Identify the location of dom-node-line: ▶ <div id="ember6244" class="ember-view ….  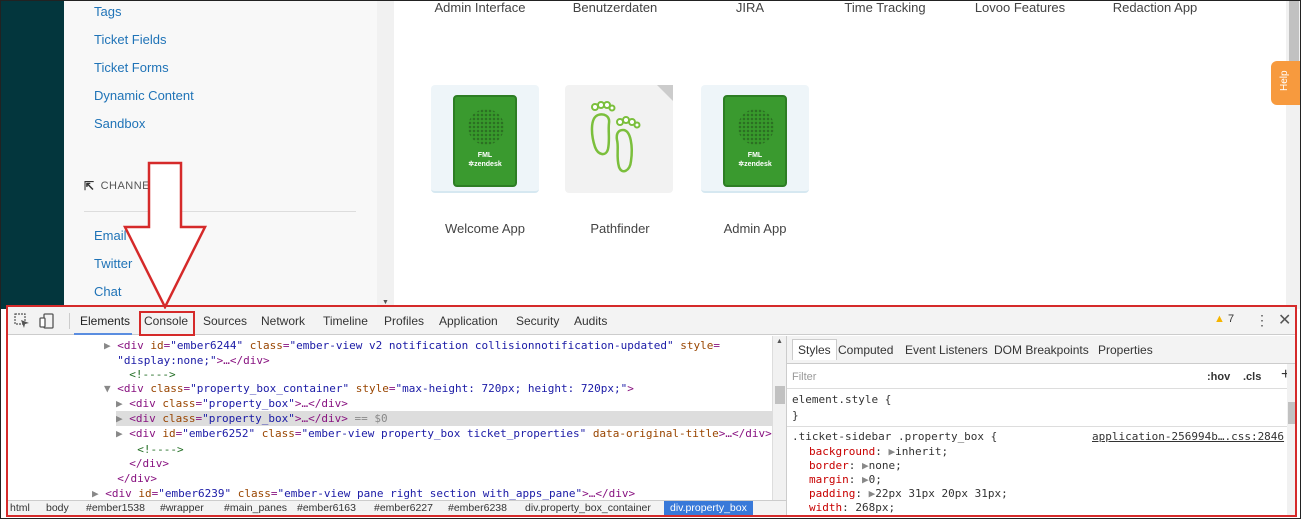
(438, 345).